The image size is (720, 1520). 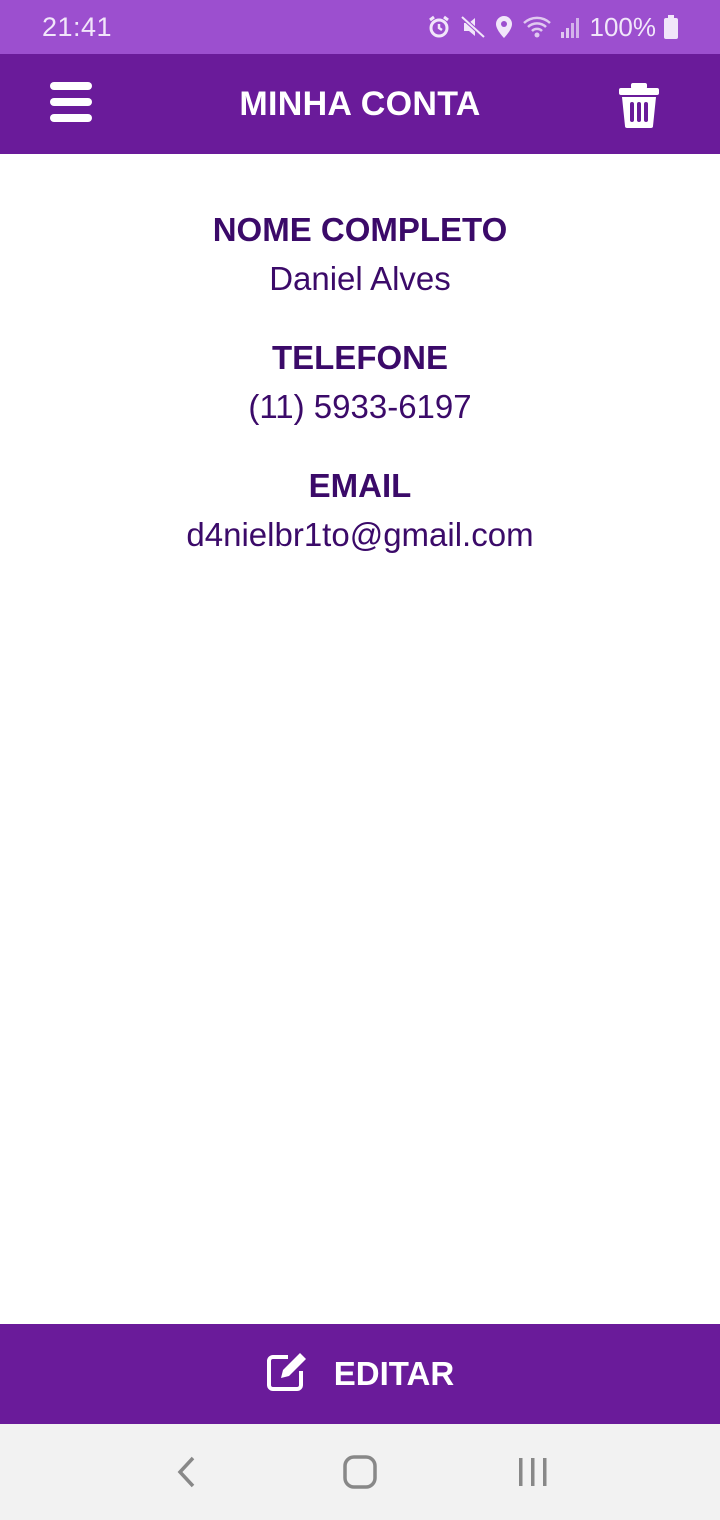 I want to click on edit-icon, so click(x=287, y=1374).